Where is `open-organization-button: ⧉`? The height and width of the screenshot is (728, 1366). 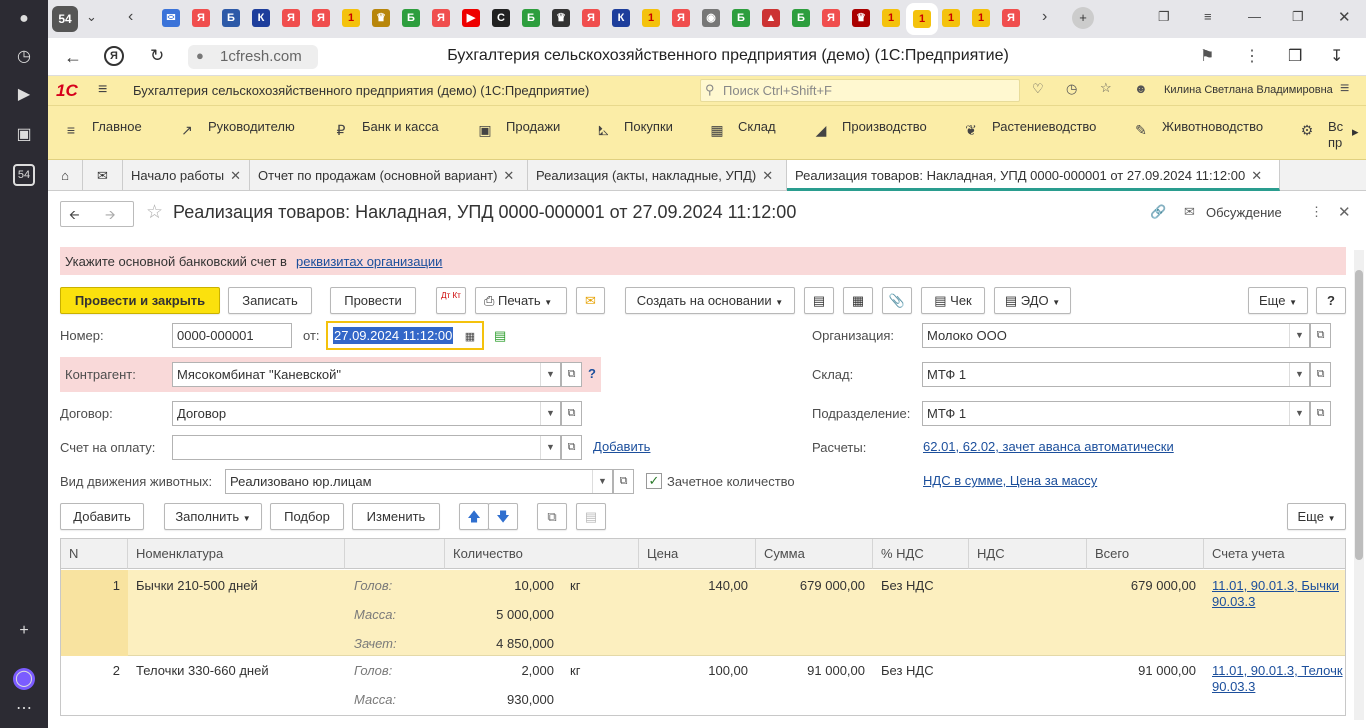
open-organization-button: ⧉ is located at coordinates (1320, 335).